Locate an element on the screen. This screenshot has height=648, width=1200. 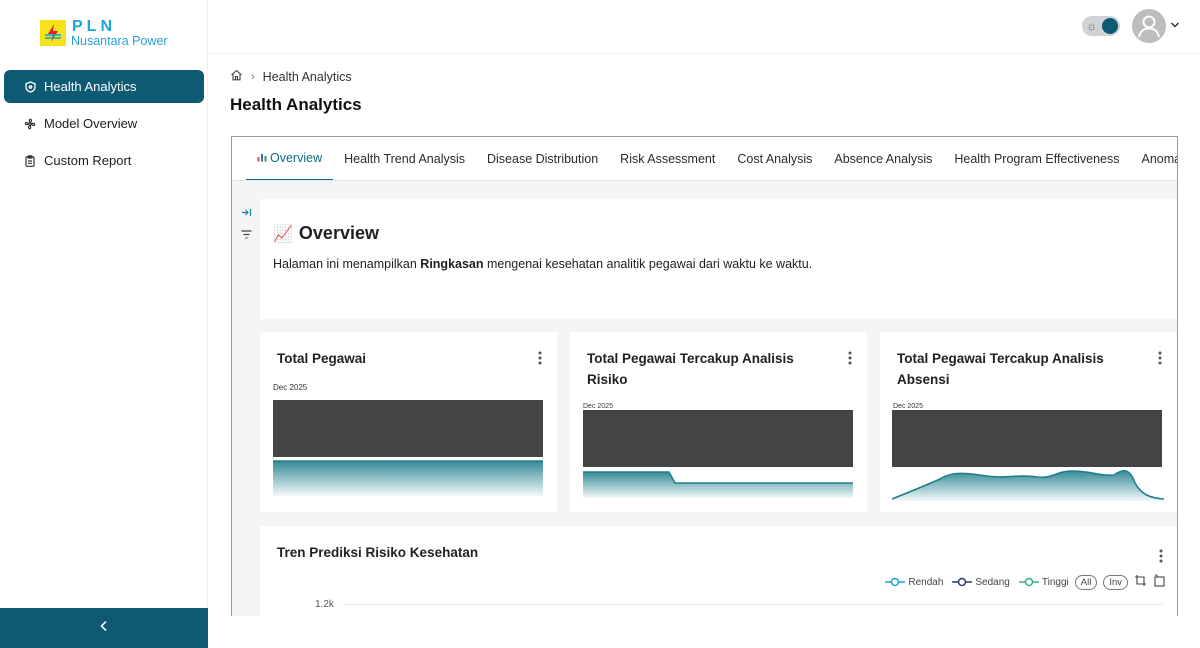
trend-title: Tren Prediksi Risiko Kesehatan is located at coordinates (378, 552).